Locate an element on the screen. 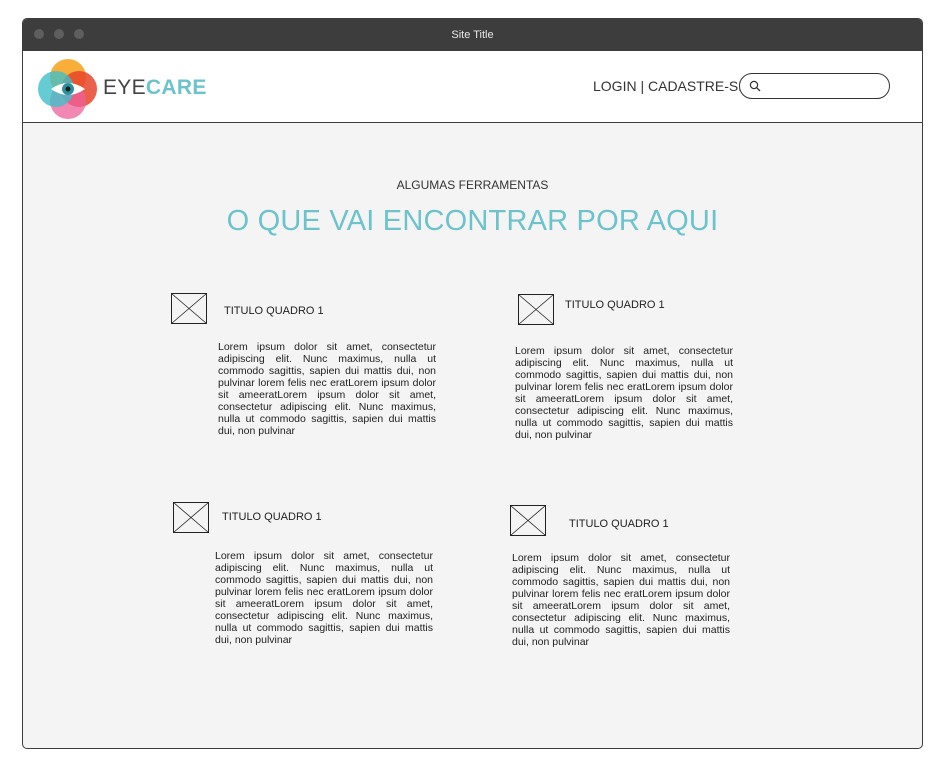 This screenshot has width=952, height=772. logo-text-care: CARE is located at coordinates (176, 87).